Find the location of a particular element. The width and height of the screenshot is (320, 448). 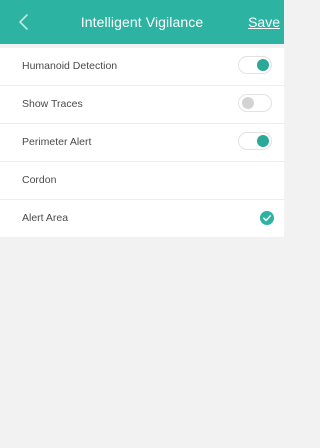

save-button: Save is located at coordinates (264, 22).